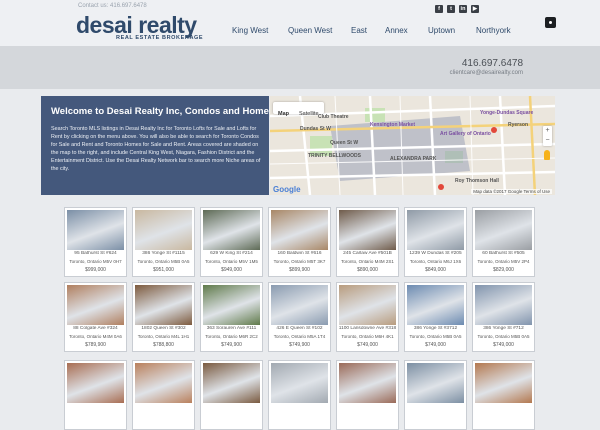 The width and height of the screenshot is (600, 430). I want to click on map-label-roy-thomson: Roy Thomson Hall, so click(477, 181).